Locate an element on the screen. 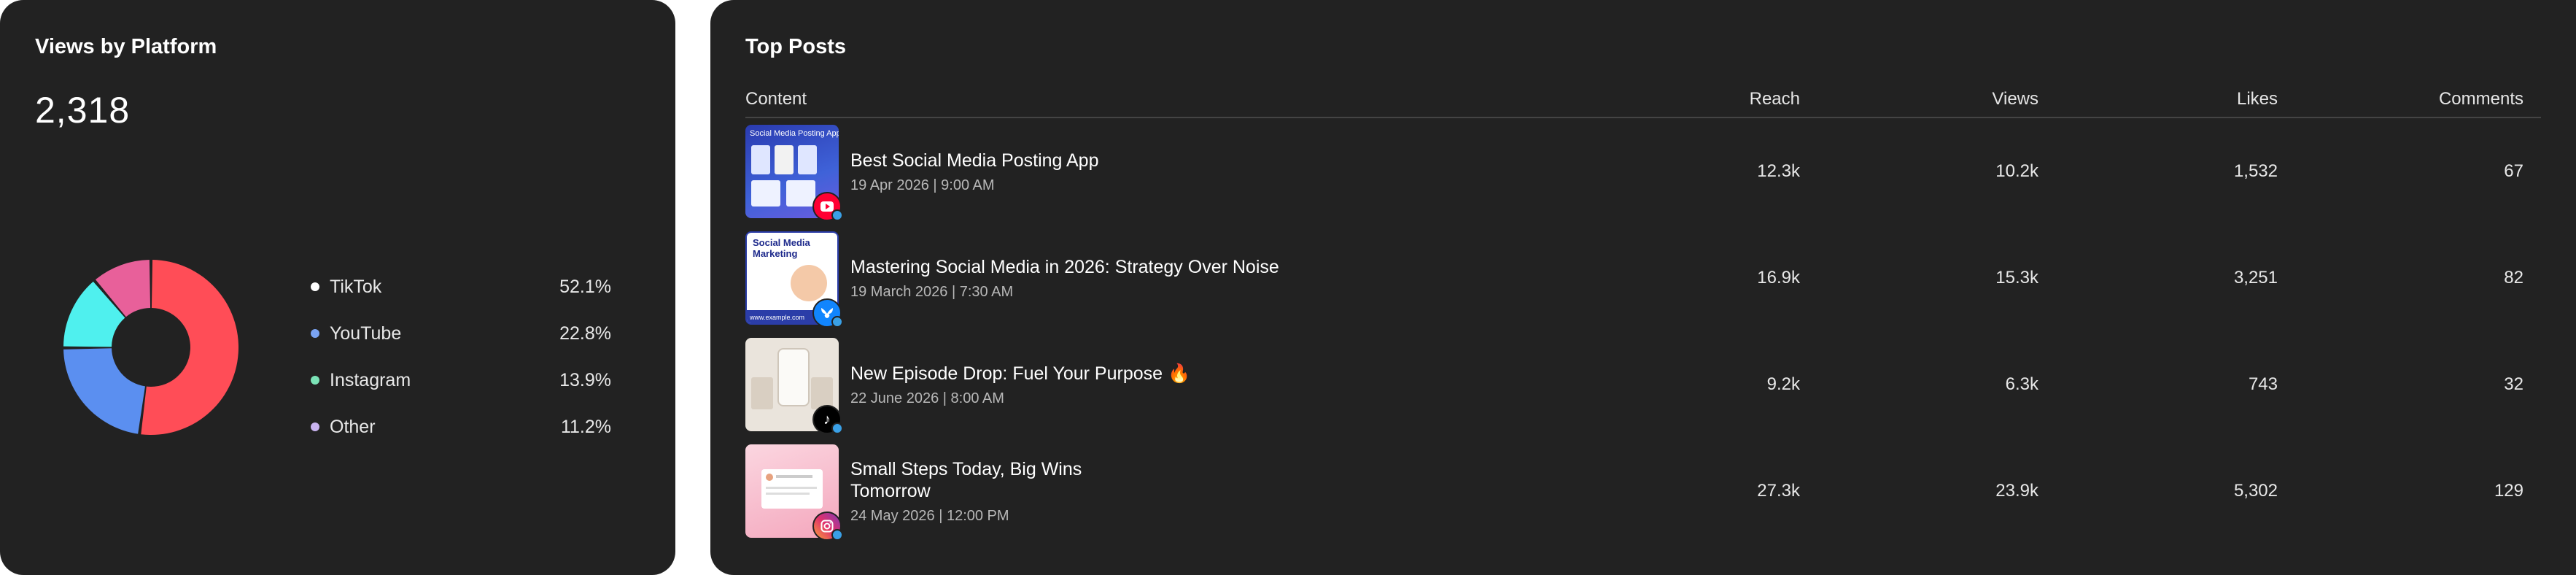  post-thumbnail: Social Media Posting App is located at coordinates (794, 173).